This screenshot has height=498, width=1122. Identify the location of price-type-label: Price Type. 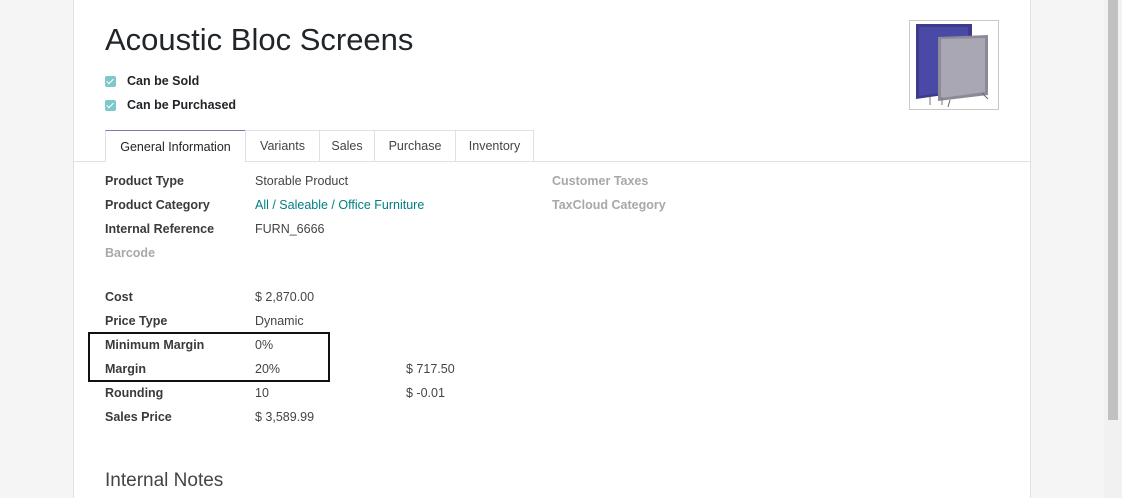
(136, 321).